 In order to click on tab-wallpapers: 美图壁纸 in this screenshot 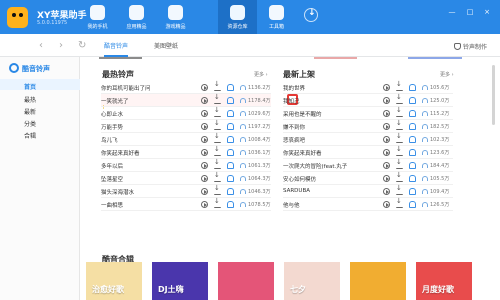, I will do `click(166, 45)`.